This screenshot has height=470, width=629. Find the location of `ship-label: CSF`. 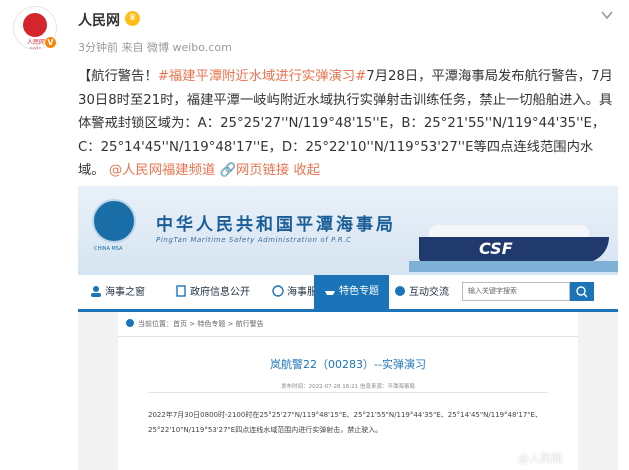

ship-label: CSF is located at coordinates (496, 248).